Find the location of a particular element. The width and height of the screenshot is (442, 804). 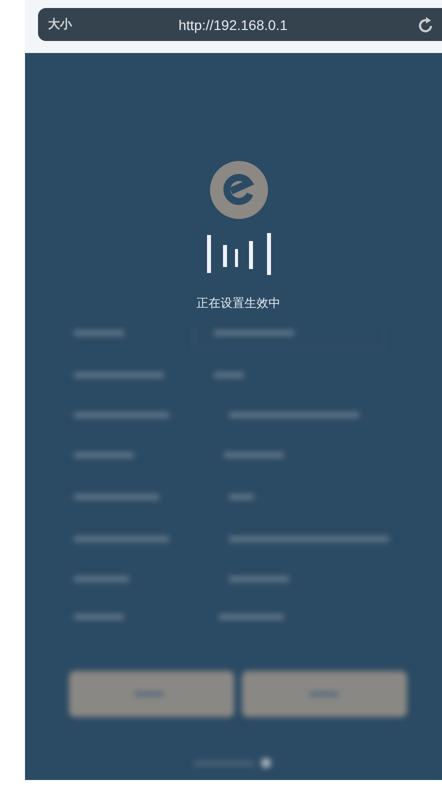

url-text: http://192.168.0.1 is located at coordinates (253, 24).